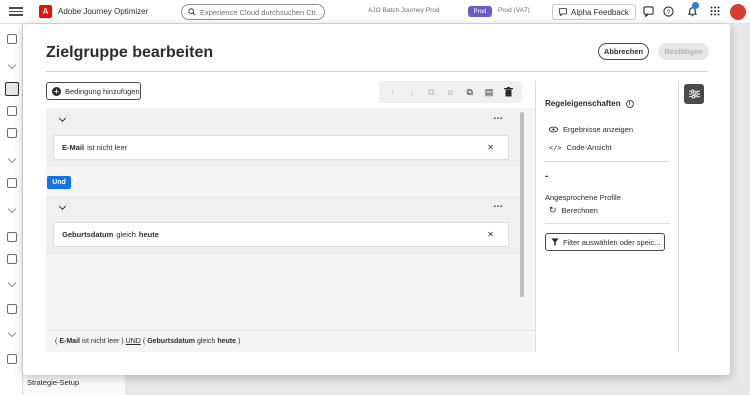  I want to click on condition-row: E-Mail ist nicht leer ✕, so click(281, 147).